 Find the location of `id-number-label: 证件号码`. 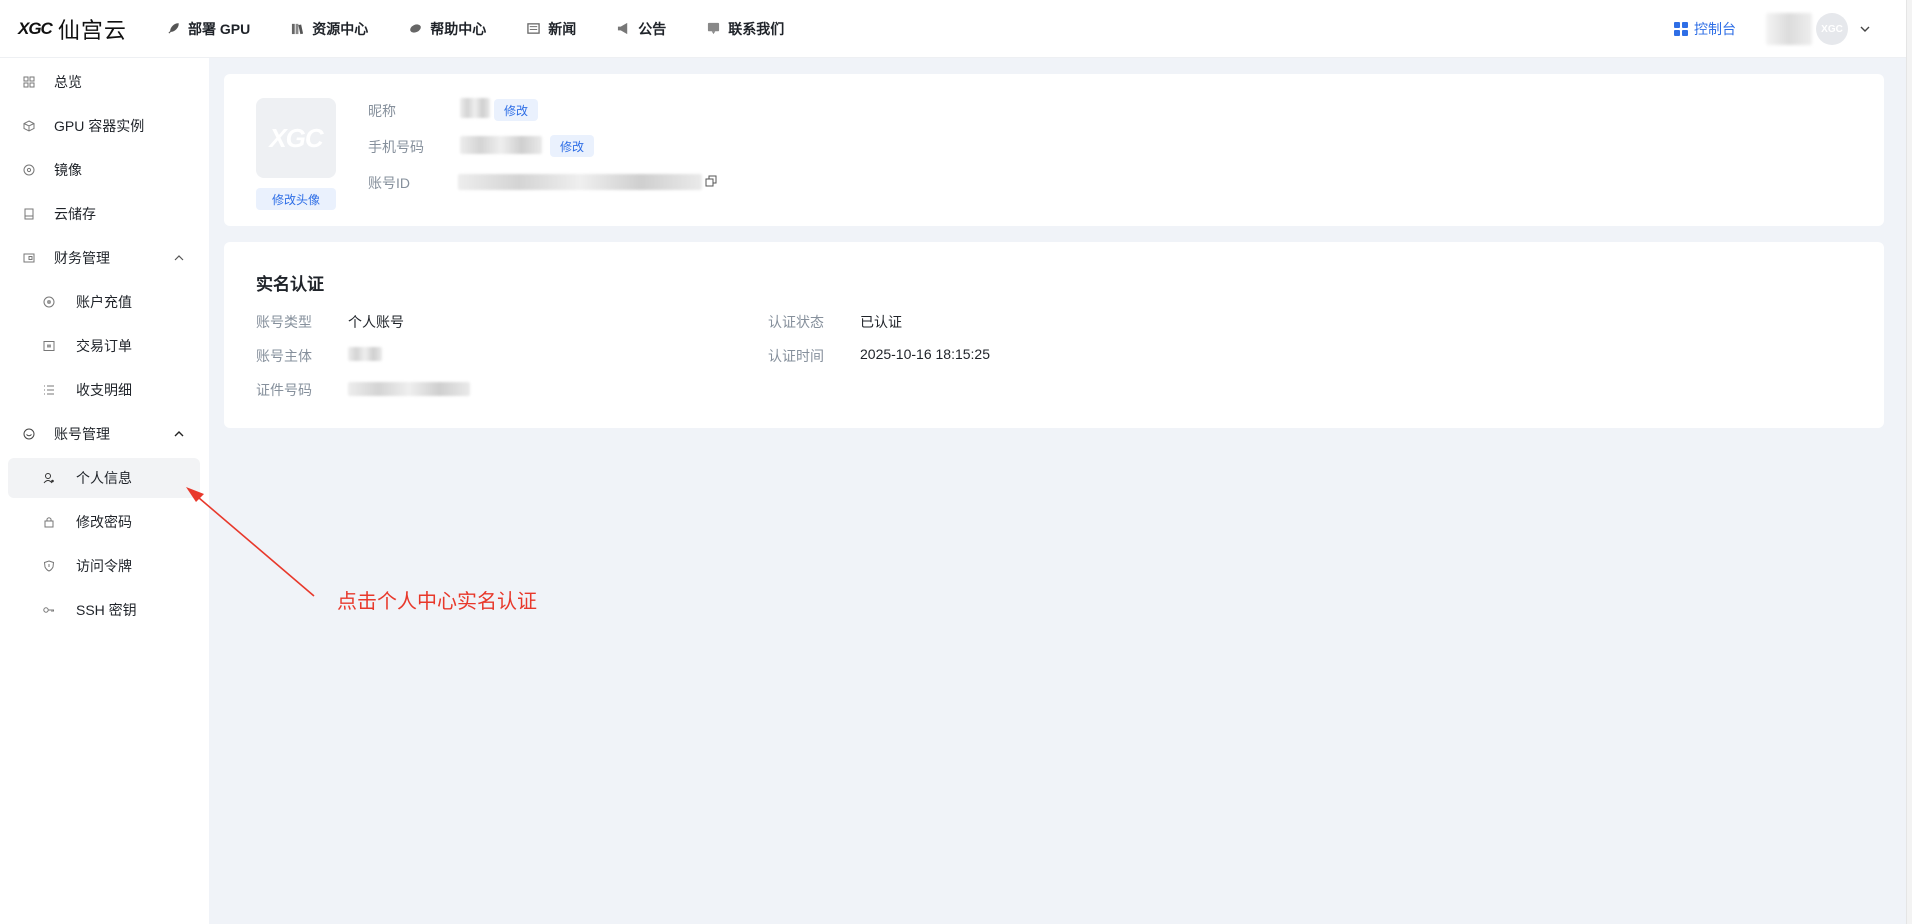

id-number-label: 证件号码 is located at coordinates (284, 390).